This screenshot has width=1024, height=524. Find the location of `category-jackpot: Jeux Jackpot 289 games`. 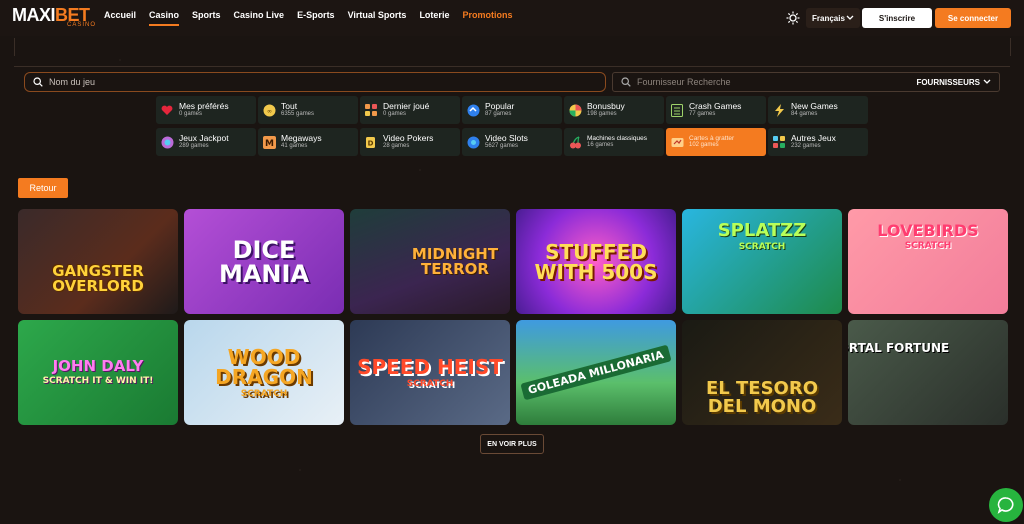

category-jackpot: Jeux Jackpot 289 games is located at coordinates (206, 142).